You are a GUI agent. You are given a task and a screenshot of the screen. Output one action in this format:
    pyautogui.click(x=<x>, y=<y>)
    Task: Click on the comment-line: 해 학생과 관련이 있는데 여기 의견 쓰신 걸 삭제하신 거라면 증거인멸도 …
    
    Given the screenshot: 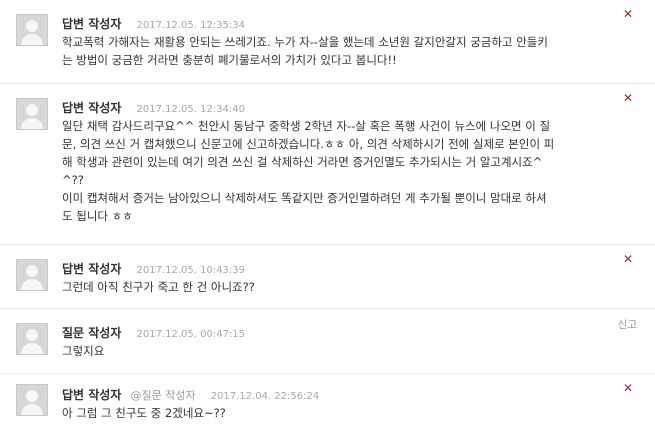 What is the action you would take?
    pyautogui.click(x=302, y=162)
    